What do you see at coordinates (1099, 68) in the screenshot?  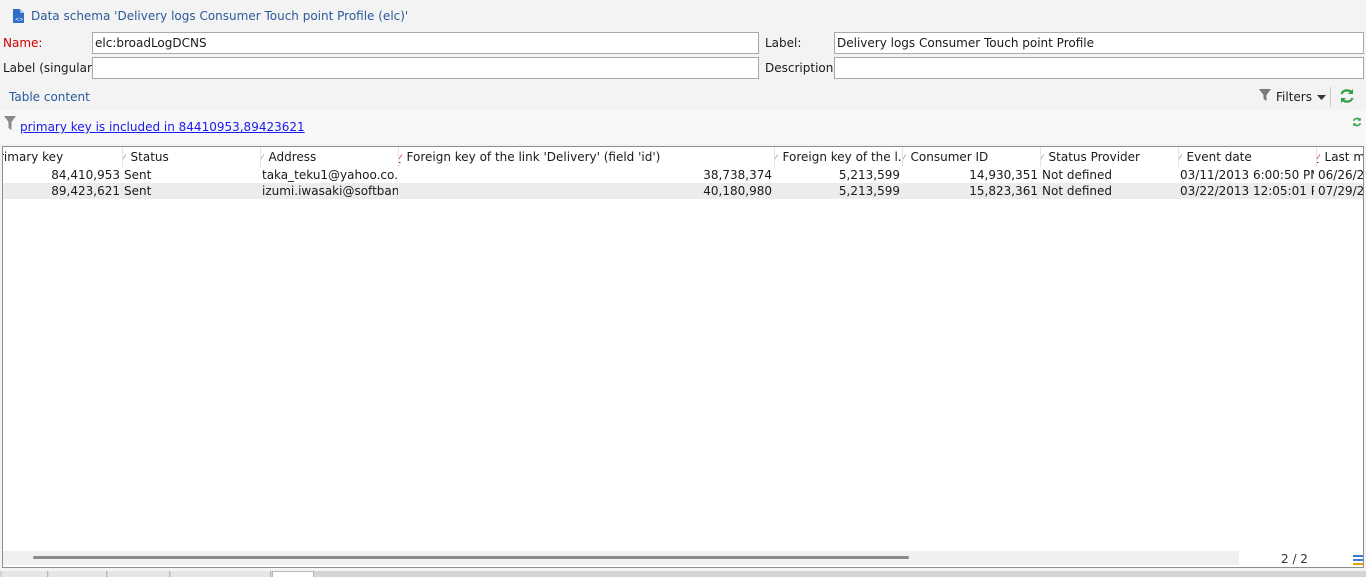 I see `description-field` at bounding box center [1099, 68].